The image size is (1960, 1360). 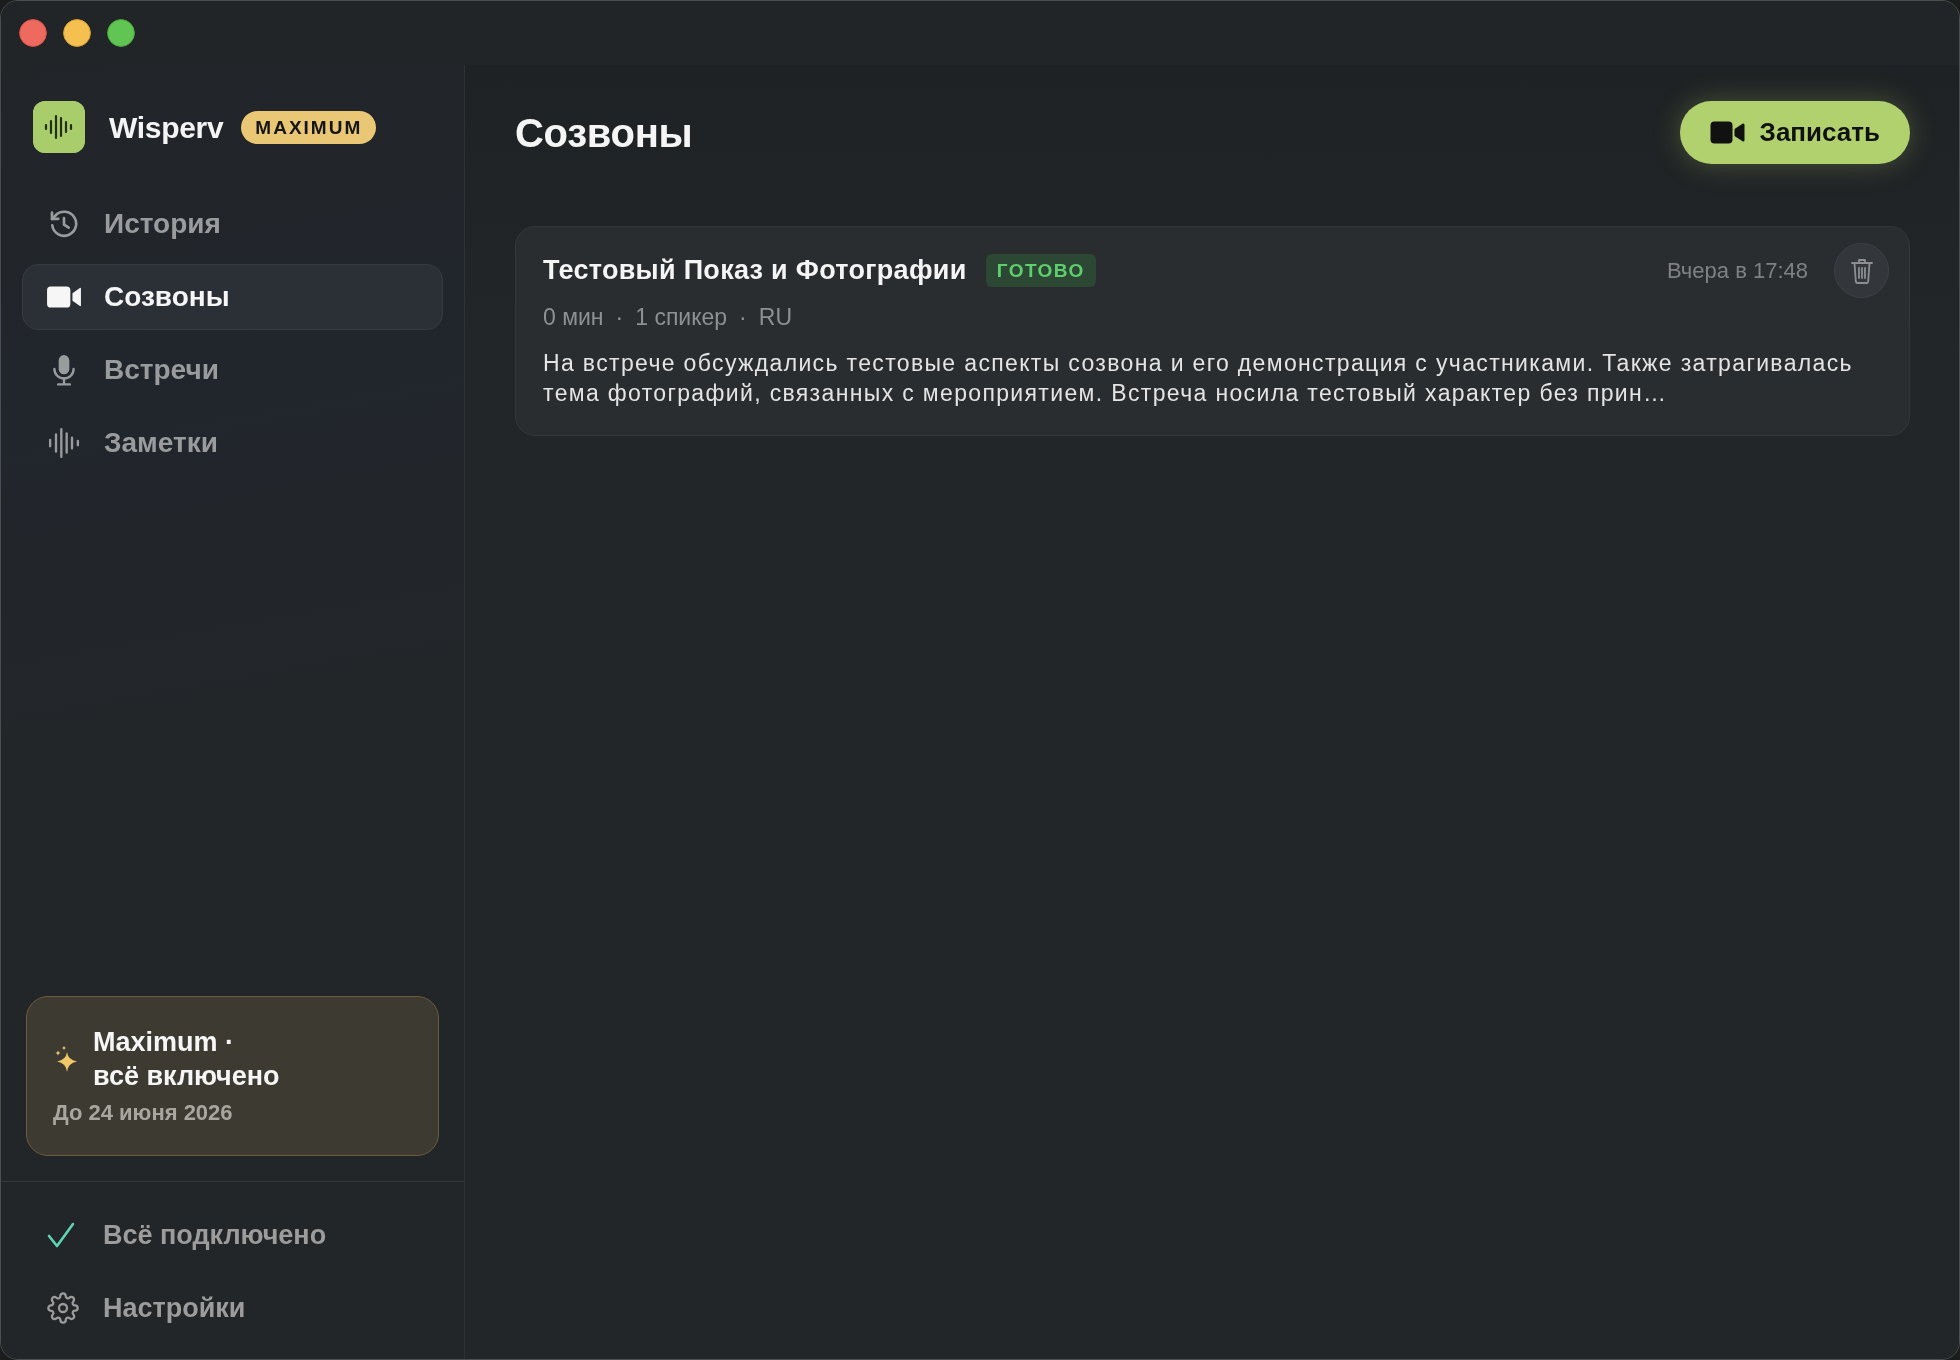 What do you see at coordinates (604, 133) in the screenshot?
I see `page-title: Созвоны` at bounding box center [604, 133].